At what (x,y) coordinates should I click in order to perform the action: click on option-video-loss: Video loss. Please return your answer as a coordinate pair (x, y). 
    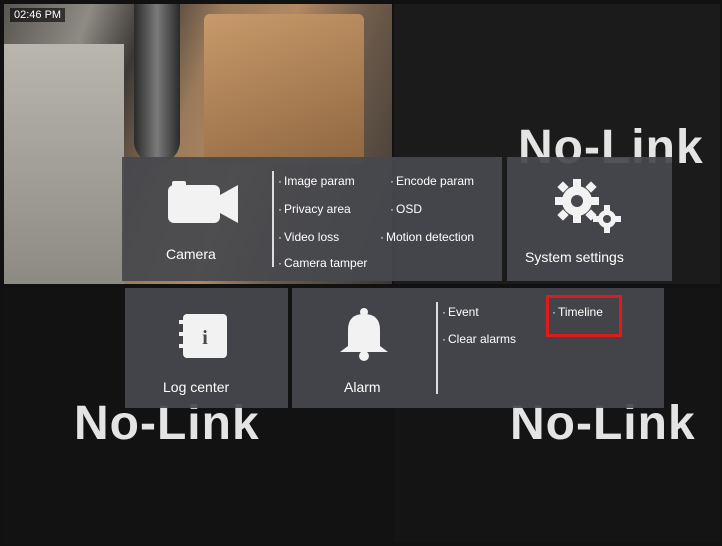
    Looking at the image, I should click on (308, 237).